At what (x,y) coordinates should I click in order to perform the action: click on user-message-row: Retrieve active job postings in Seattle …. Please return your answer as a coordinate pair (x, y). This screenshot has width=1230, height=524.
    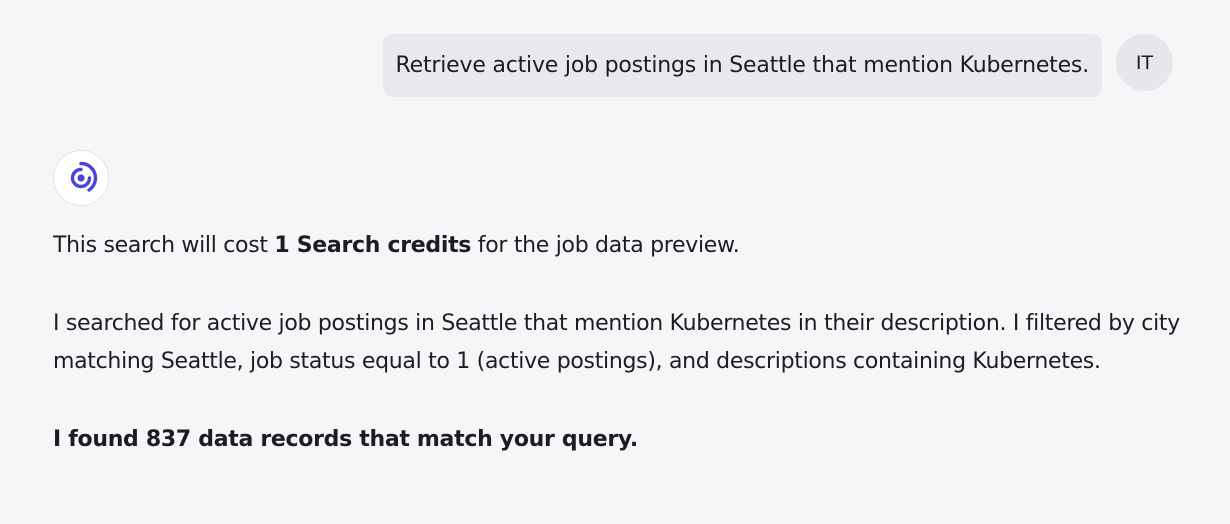
    Looking at the image, I should click on (777, 65).